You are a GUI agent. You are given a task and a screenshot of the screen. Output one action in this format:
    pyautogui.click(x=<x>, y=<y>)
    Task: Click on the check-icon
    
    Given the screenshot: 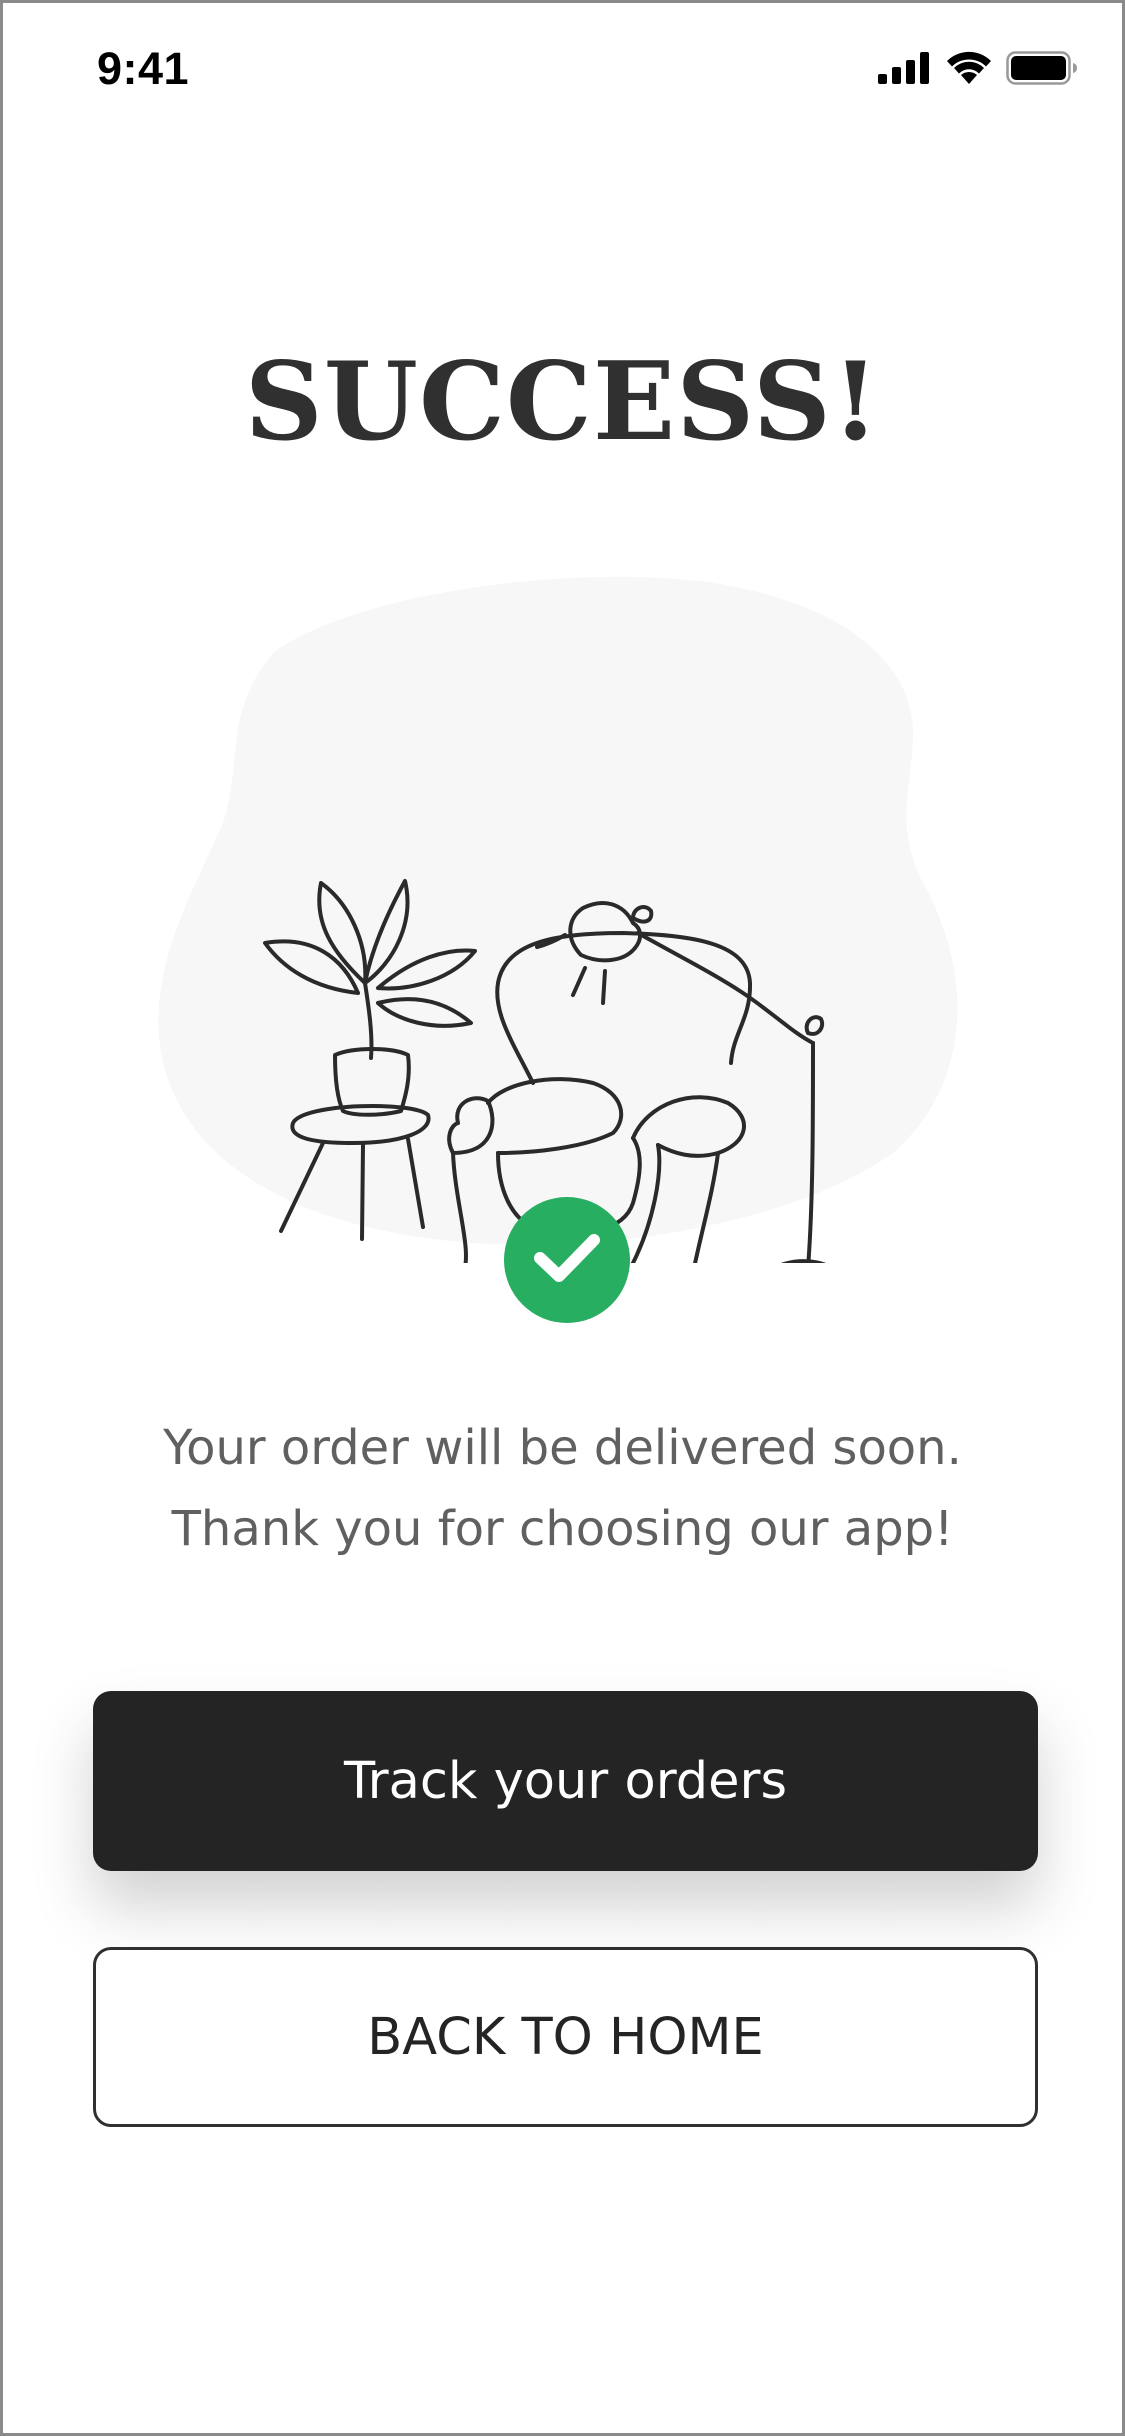 What is the action you would take?
    pyautogui.click(x=567, y=1260)
    